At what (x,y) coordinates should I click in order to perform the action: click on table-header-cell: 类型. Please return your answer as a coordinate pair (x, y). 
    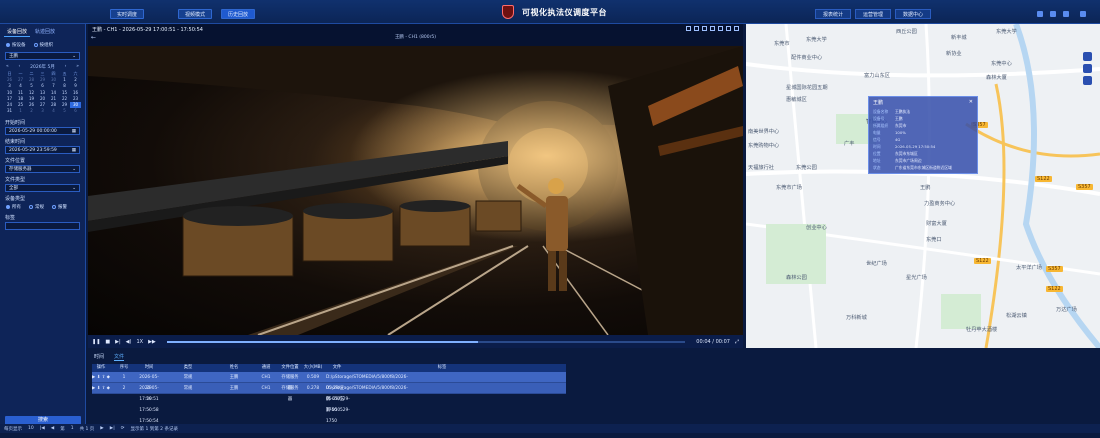
    Looking at the image, I should click on (188, 368).